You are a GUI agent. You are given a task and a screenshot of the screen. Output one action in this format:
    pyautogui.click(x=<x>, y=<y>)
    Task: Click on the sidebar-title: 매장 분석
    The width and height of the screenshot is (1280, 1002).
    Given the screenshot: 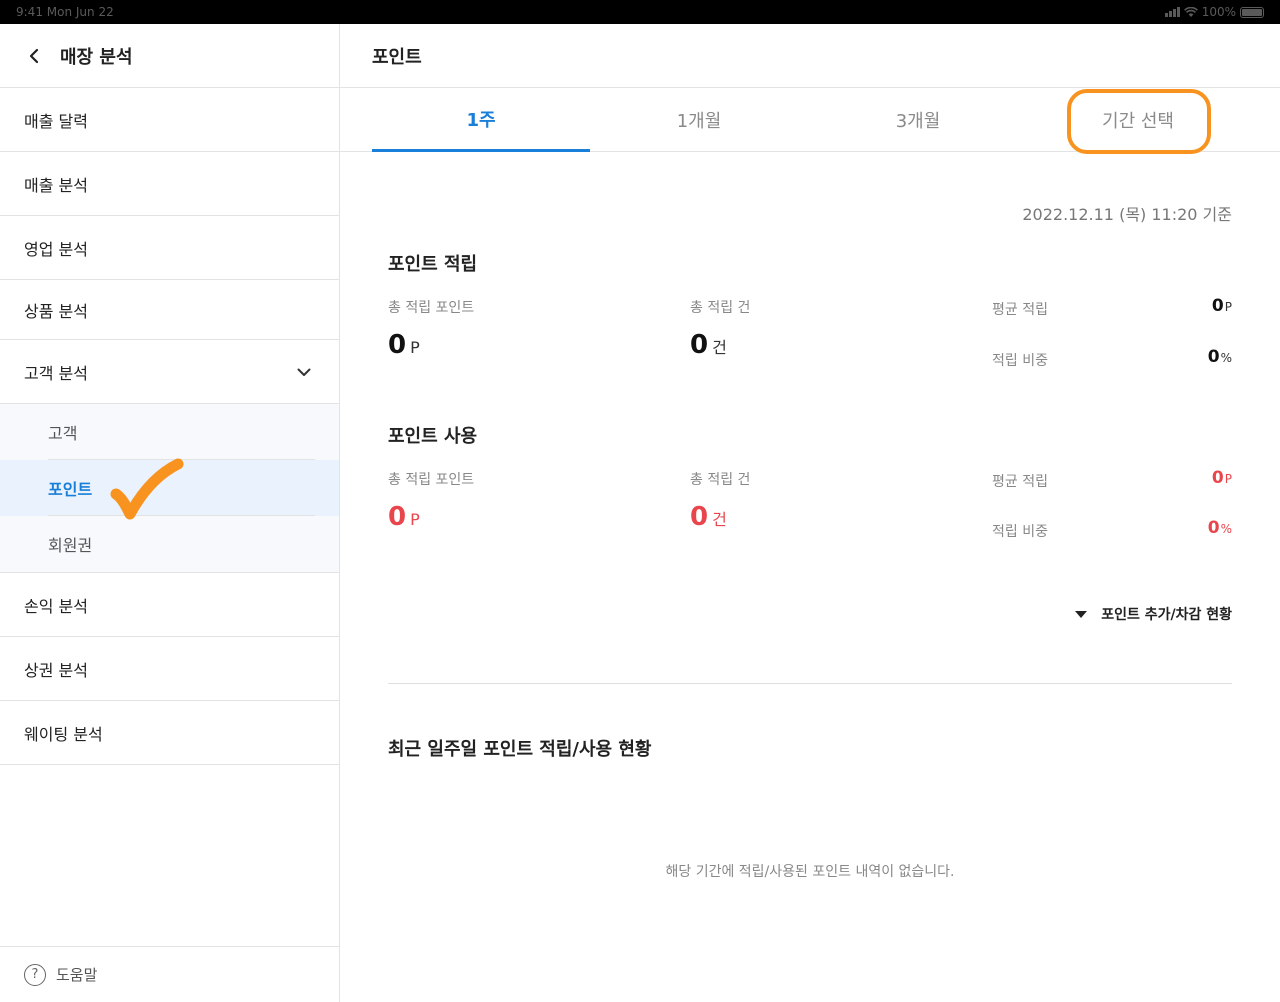 What is the action you would take?
    pyautogui.click(x=96, y=57)
    